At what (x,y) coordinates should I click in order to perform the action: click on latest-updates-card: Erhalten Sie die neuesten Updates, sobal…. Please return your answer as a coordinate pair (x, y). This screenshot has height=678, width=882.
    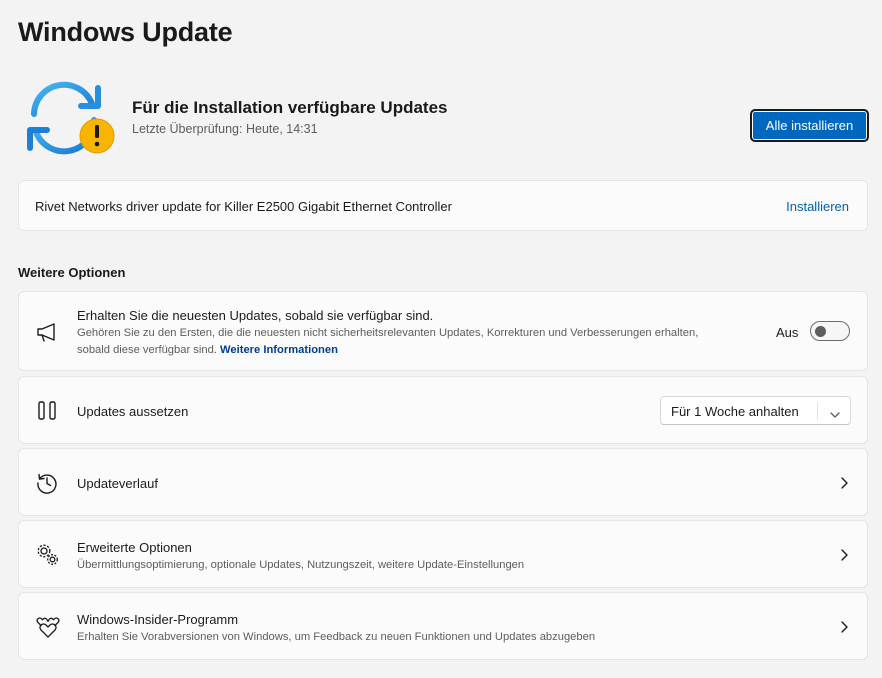
    Looking at the image, I should click on (443, 331).